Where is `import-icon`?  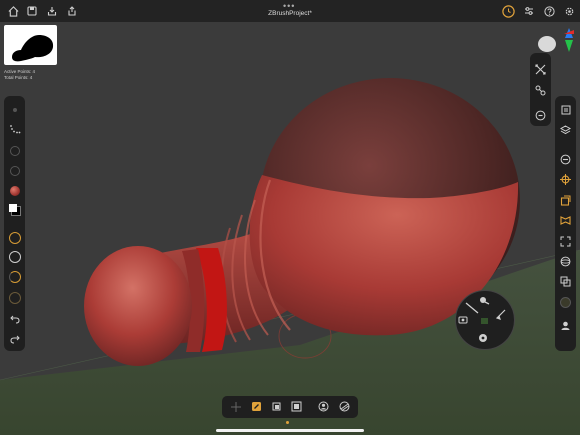
import-icon is located at coordinates (52, 11).